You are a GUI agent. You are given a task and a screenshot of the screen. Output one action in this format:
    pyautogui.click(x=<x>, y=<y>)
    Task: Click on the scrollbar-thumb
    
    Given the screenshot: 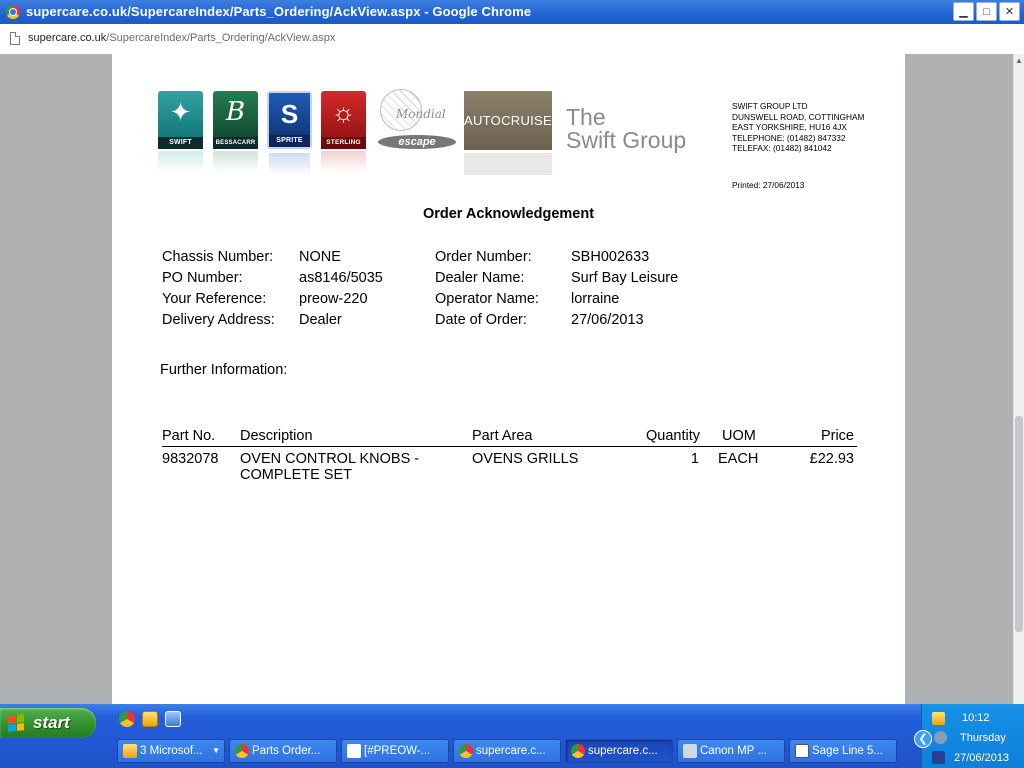 What is the action you would take?
    pyautogui.click(x=1019, y=524)
    